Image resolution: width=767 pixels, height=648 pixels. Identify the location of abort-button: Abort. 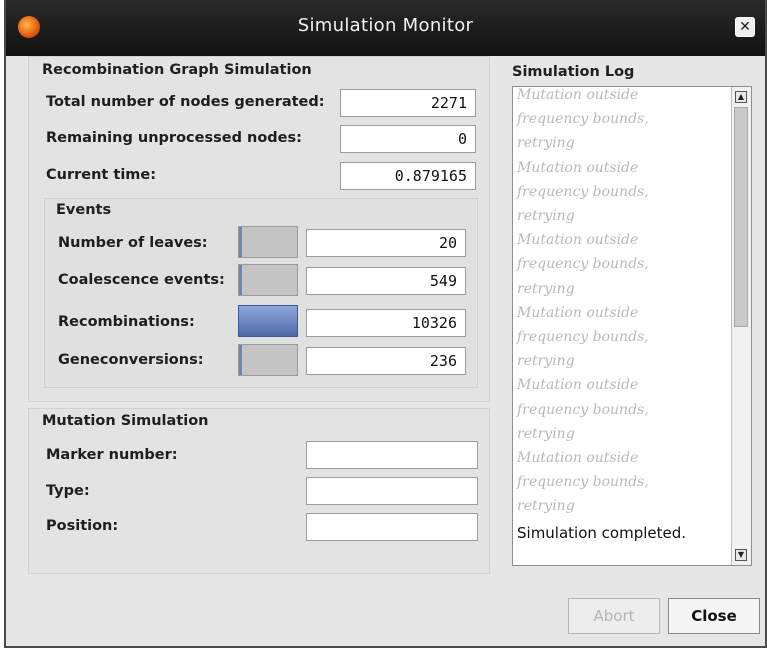
(614, 616).